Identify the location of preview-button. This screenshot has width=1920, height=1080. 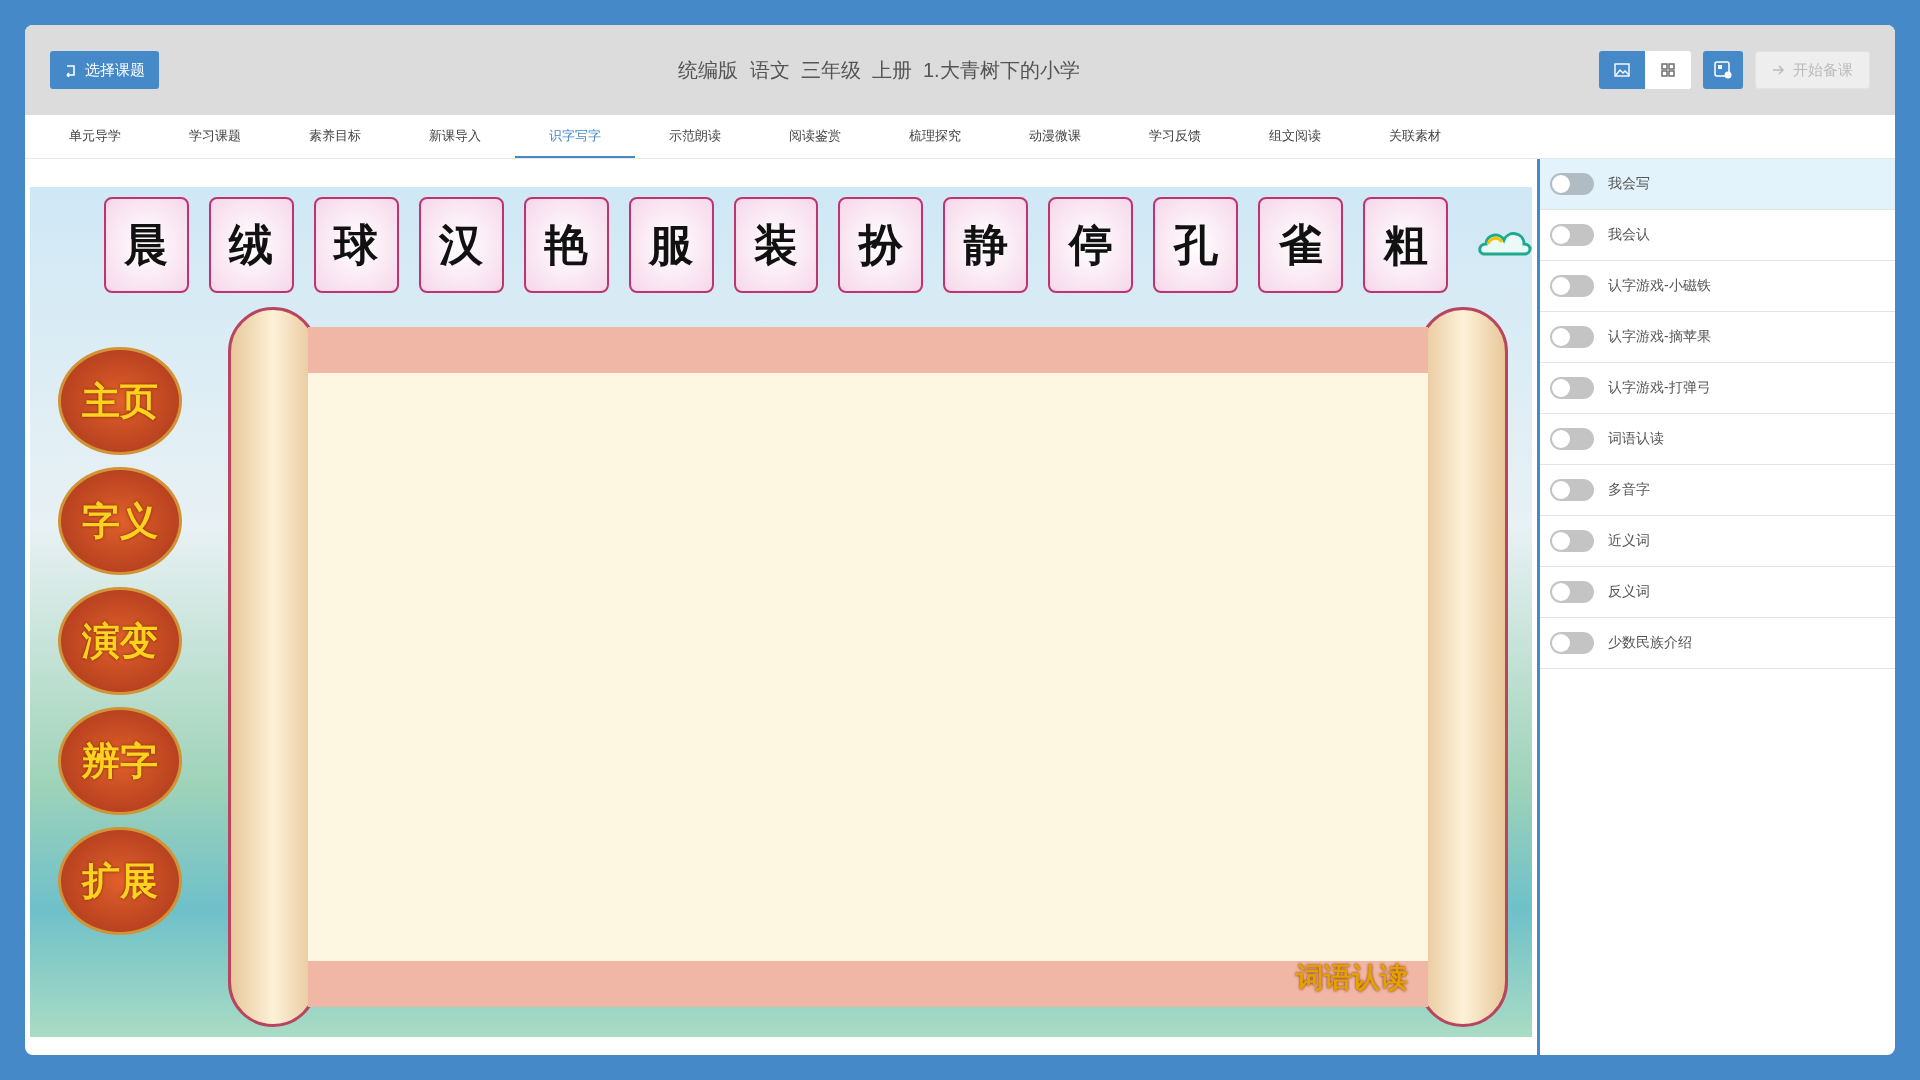
(1723, 70).